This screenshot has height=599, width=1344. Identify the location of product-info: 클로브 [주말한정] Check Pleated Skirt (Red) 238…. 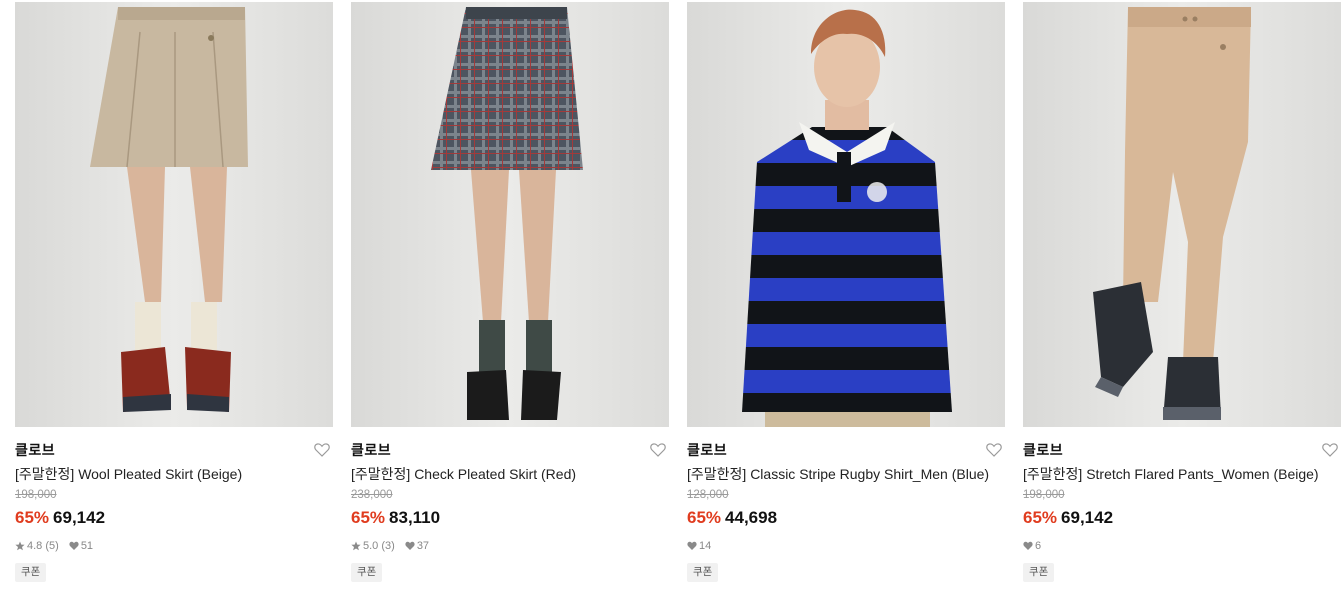
(510, 504).